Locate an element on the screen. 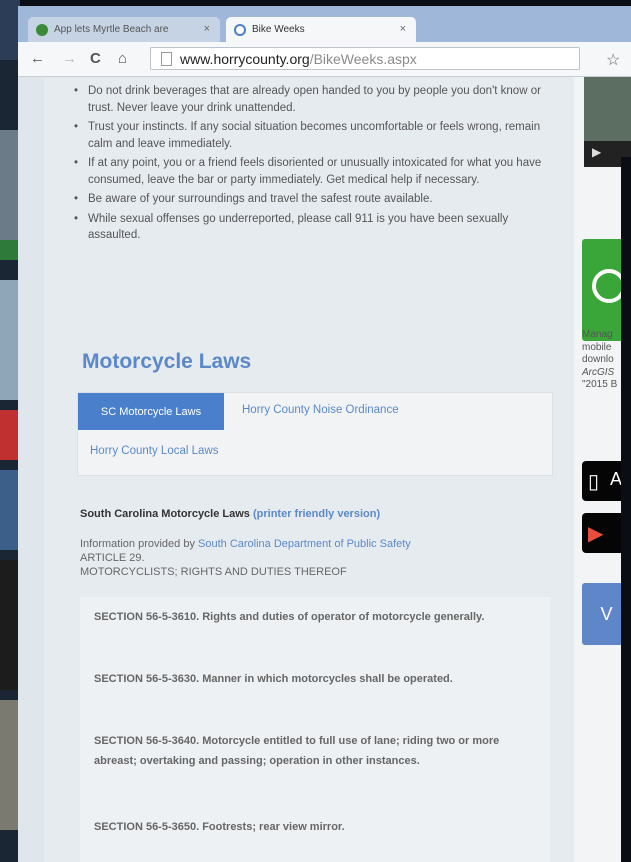 The image size is (631, 862). sidebar-text: Manag mobile downlo ArcGIS "2015 B is located at coordinates (599, 360).